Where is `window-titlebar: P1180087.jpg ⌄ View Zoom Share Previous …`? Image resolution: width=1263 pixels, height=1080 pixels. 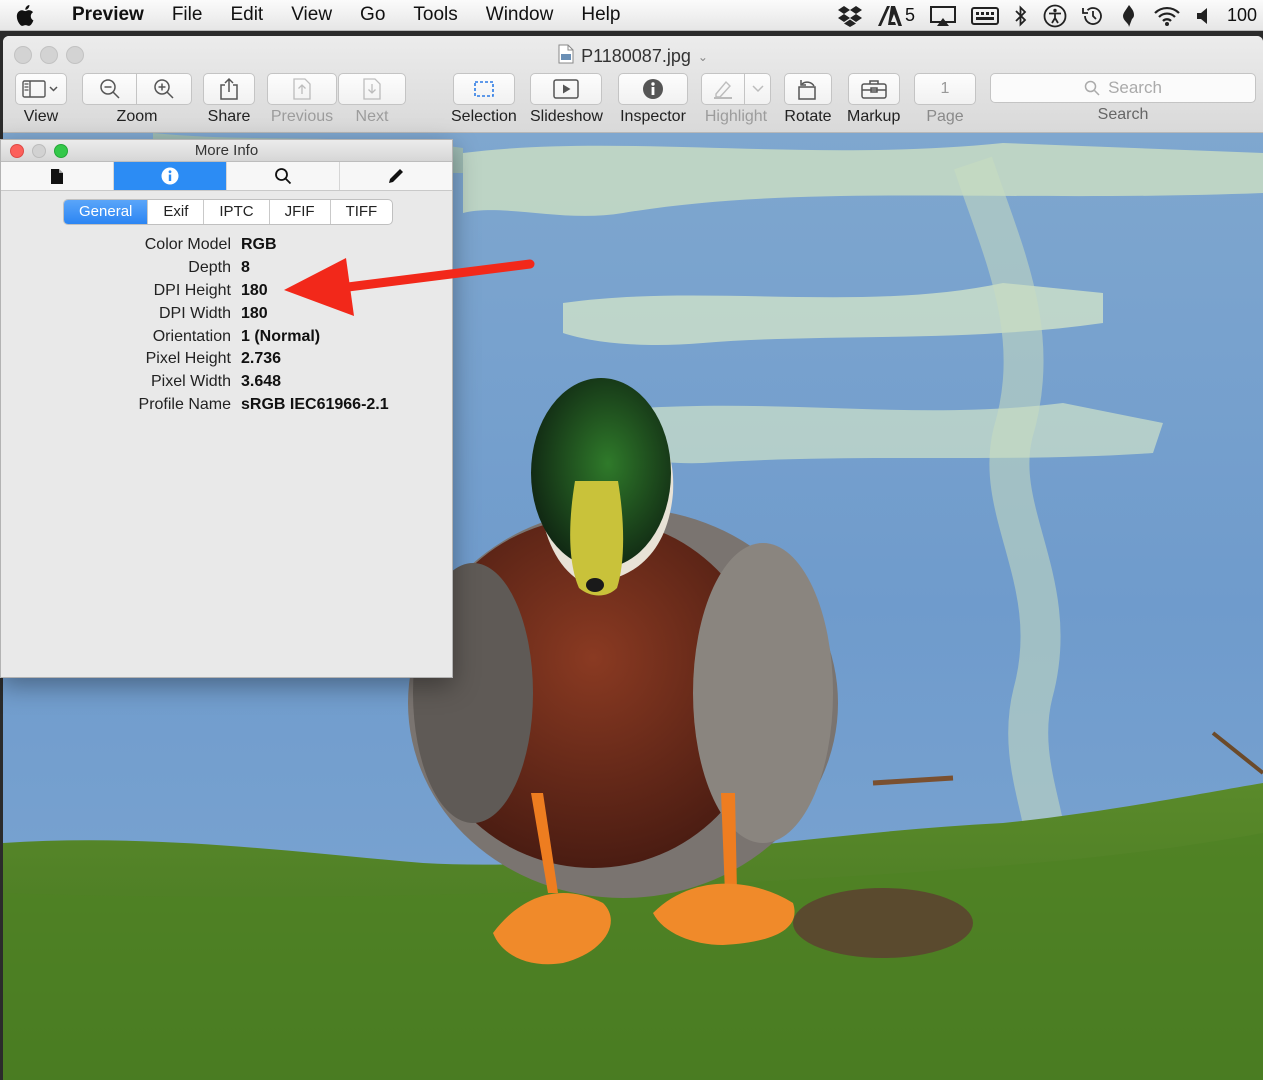 window-titlebar: P1180087.jpg ⌄ View Zoom Share Previous … is located at coordinates (633, 84).